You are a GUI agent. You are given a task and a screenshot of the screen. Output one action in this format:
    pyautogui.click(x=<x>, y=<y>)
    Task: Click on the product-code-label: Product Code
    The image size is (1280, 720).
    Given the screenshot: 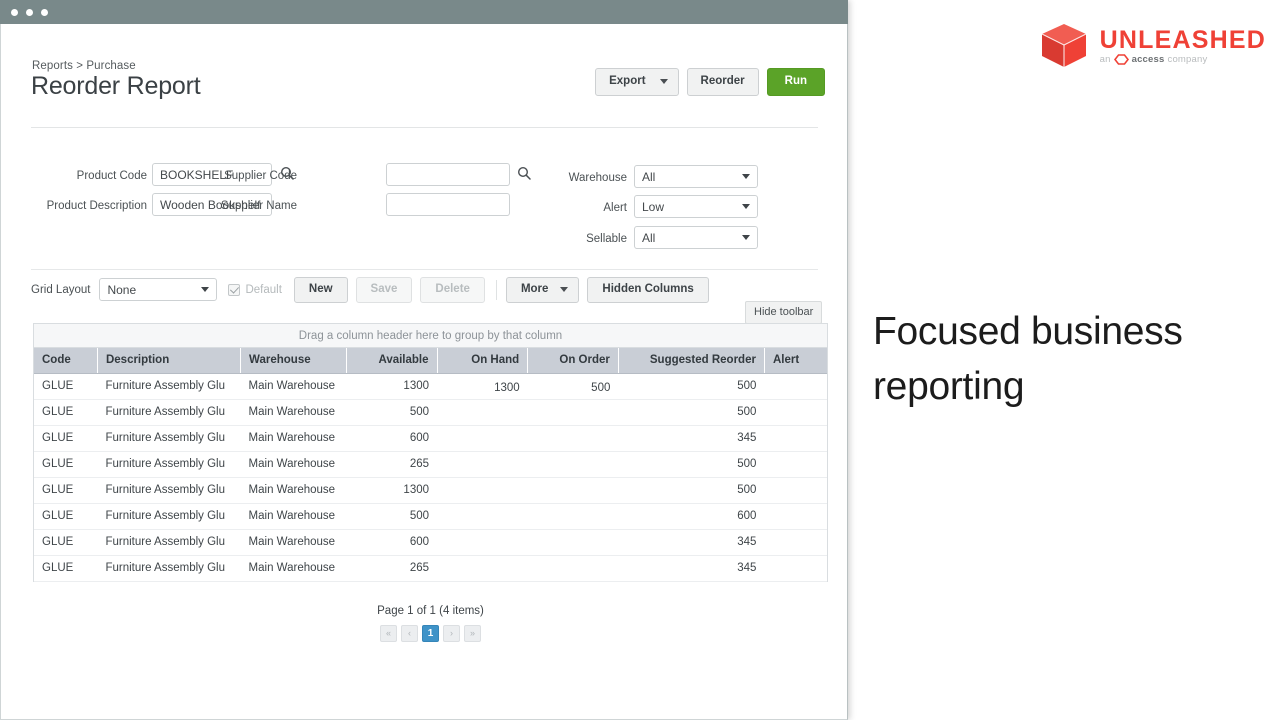 What is the action you would take?
    pyautogui.click(x=111, y=176)
    